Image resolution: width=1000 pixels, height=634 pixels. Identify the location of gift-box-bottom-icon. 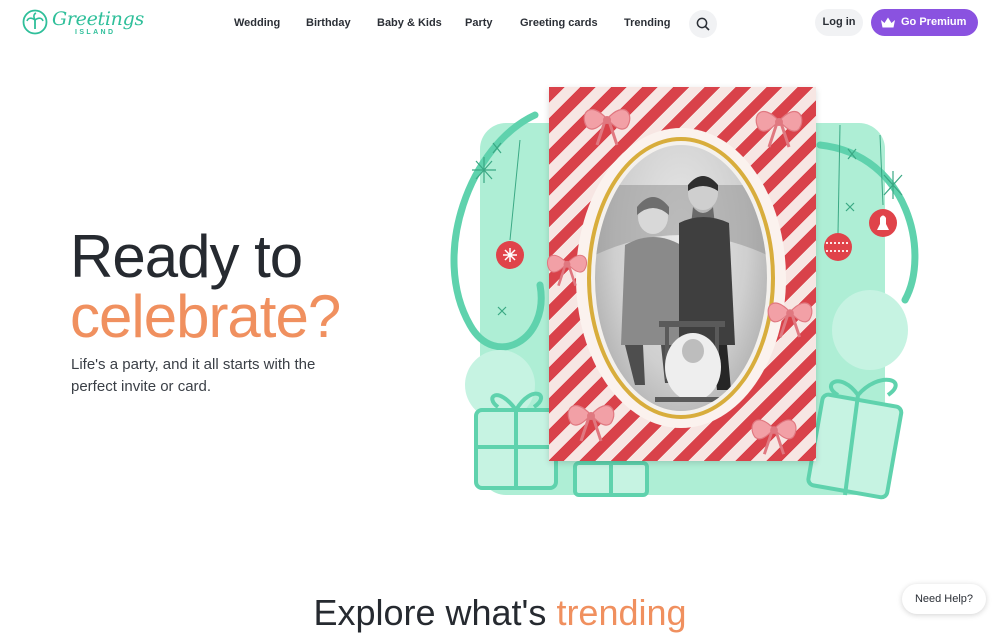
(611, 479).